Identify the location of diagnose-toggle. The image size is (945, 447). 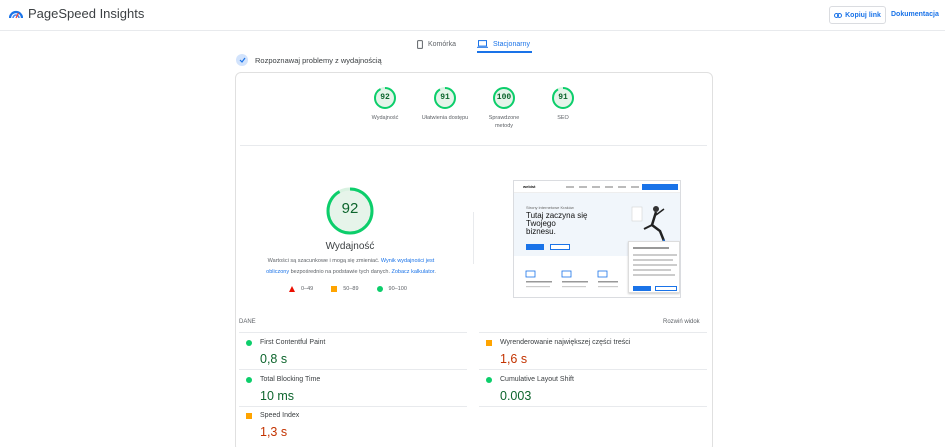
(242, 60).